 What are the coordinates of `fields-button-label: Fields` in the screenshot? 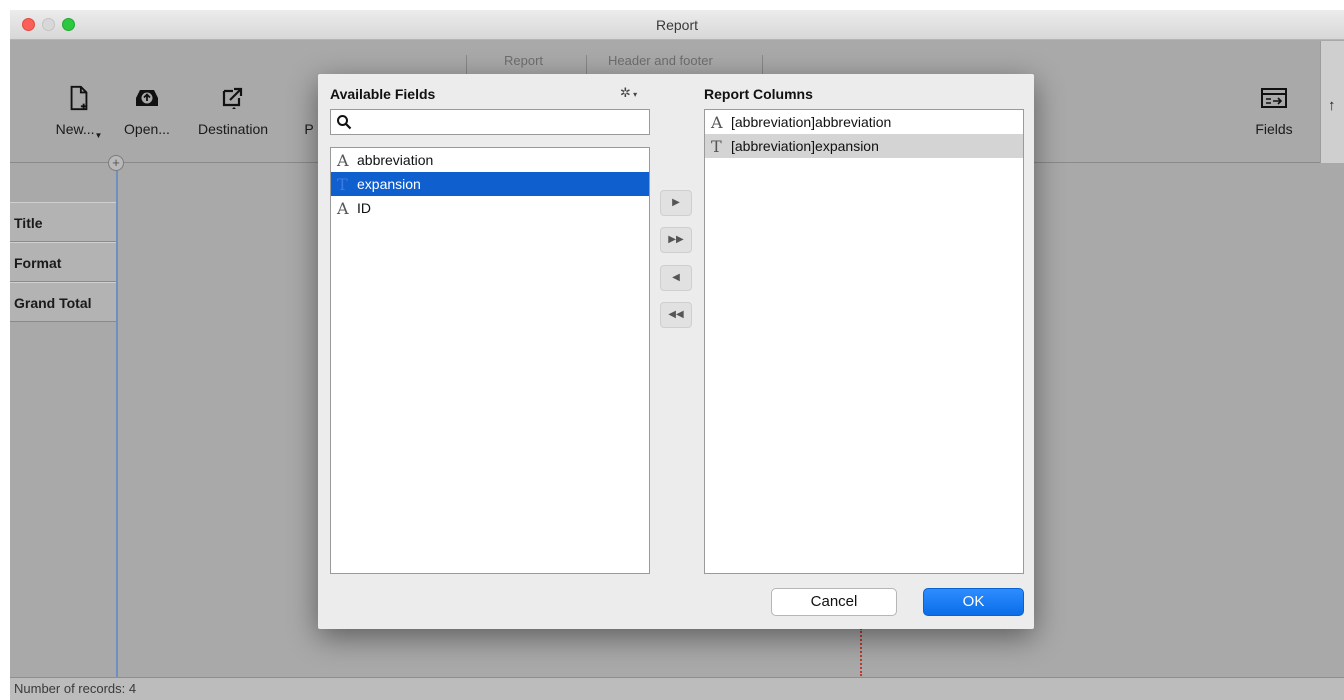 It's located at (1274, 129).